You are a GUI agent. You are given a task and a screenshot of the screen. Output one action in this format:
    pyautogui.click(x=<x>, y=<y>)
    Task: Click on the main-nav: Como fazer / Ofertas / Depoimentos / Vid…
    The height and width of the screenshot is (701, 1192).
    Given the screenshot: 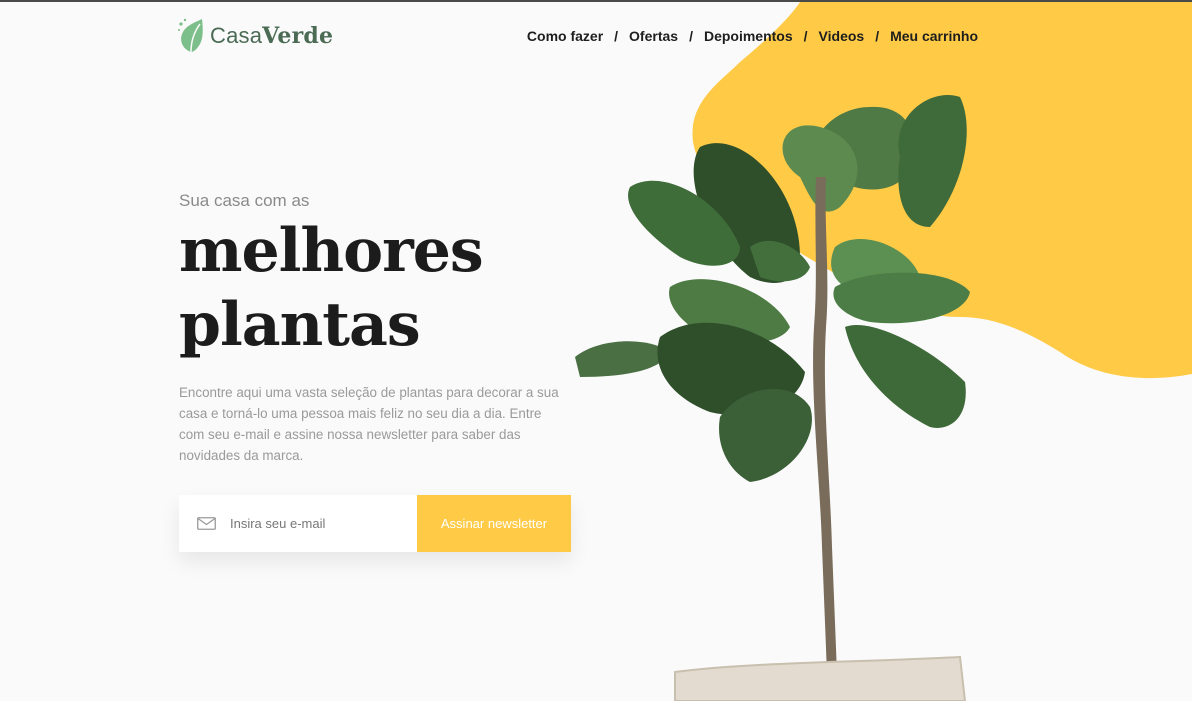 What is the action you would take?
    pyautogui.click(x=752, y=36)
    